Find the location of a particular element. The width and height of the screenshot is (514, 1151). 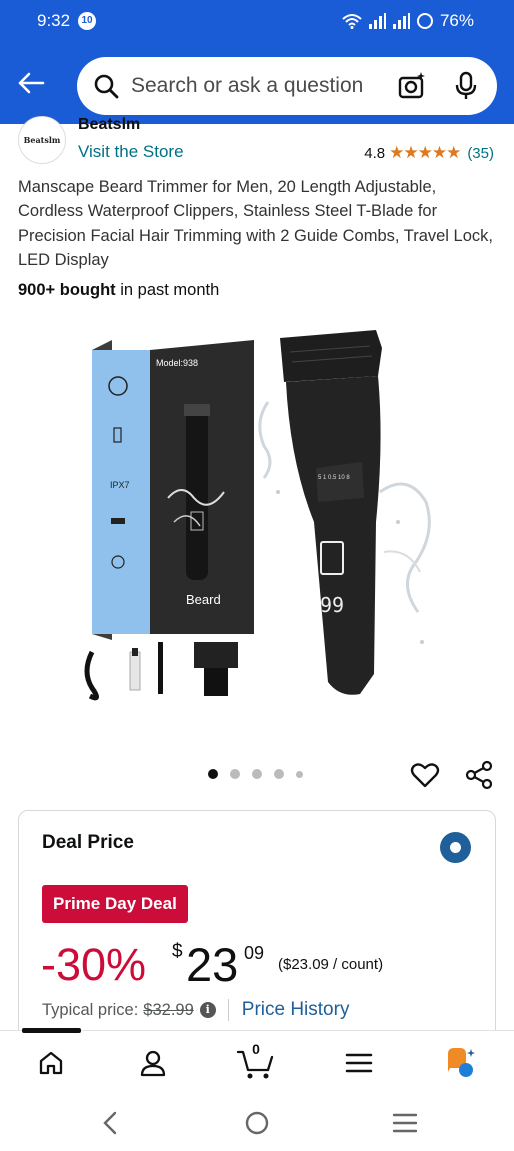

status-time: 9:32 is located at coordinates (54, 20).